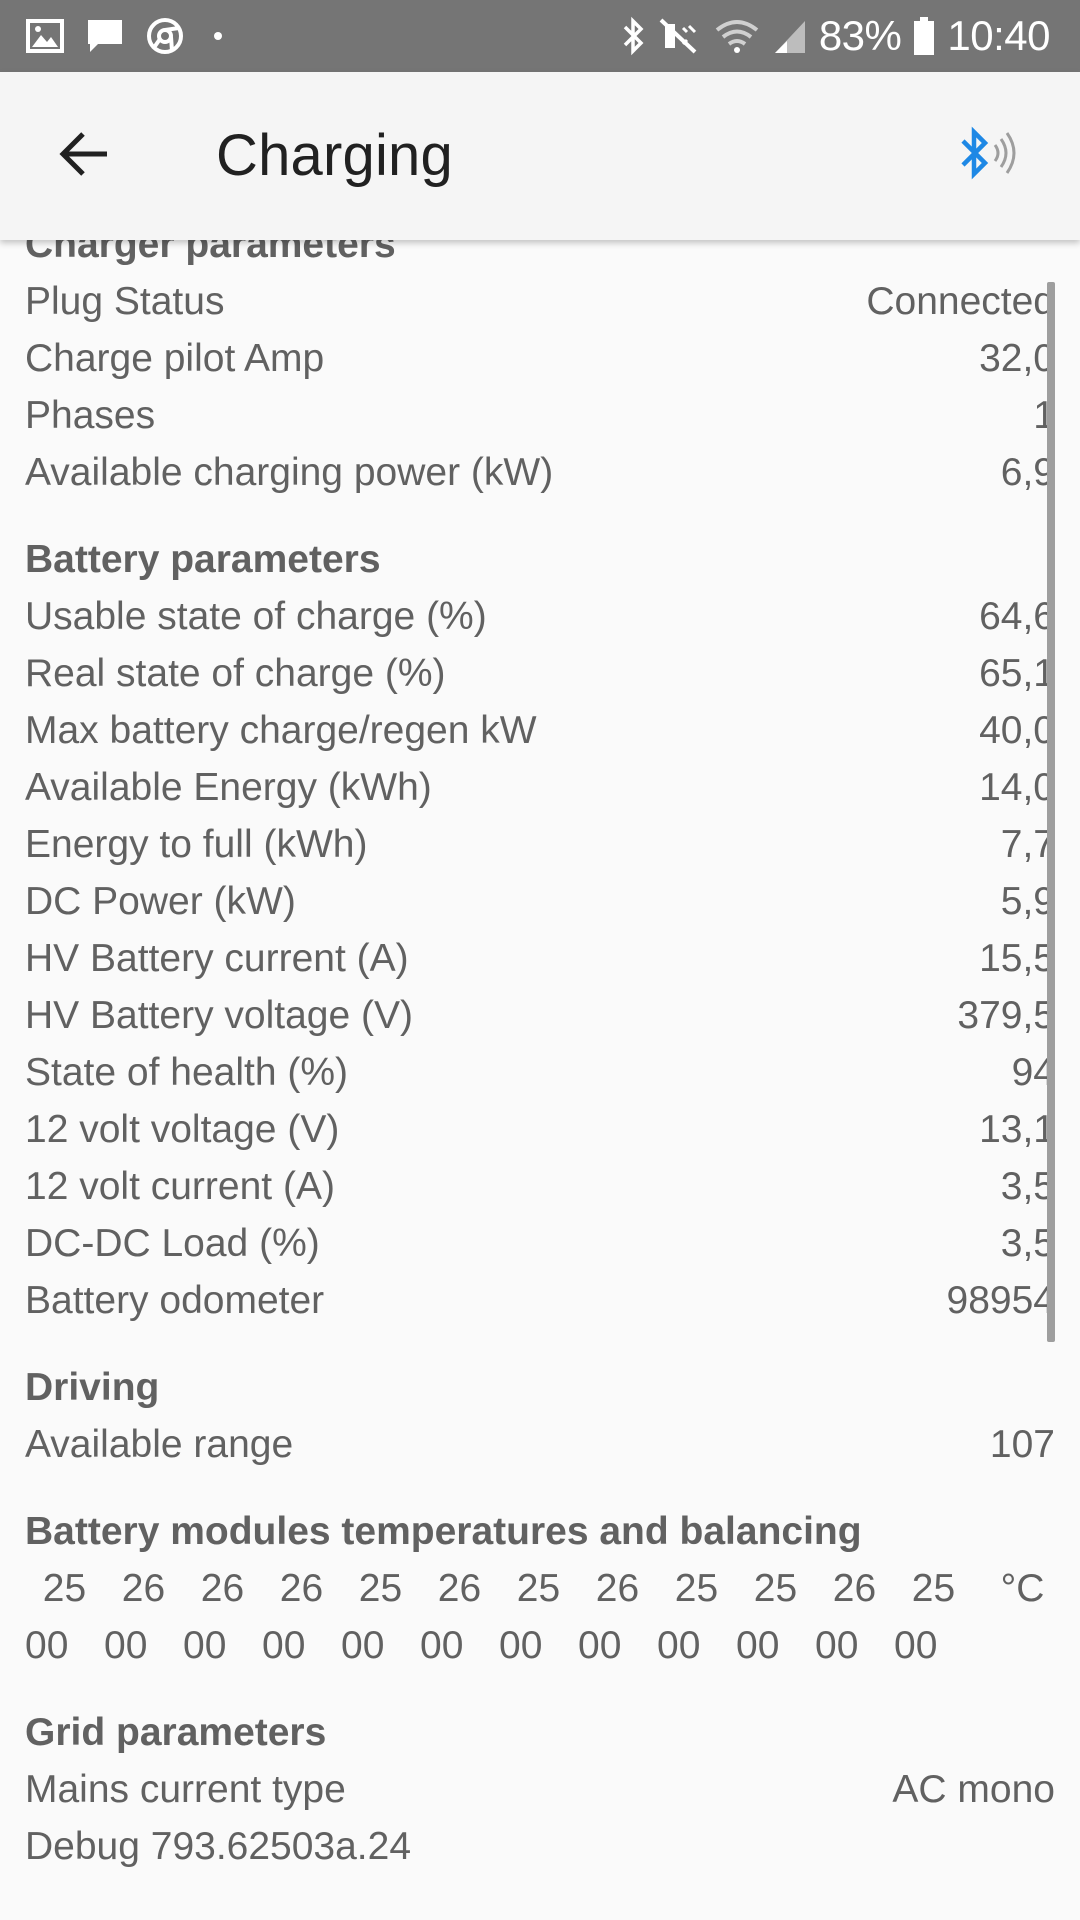  Describe the element at coordinates (235, 673) in the screenshot. I see `row-label: Real state of charge (%)` at that location.